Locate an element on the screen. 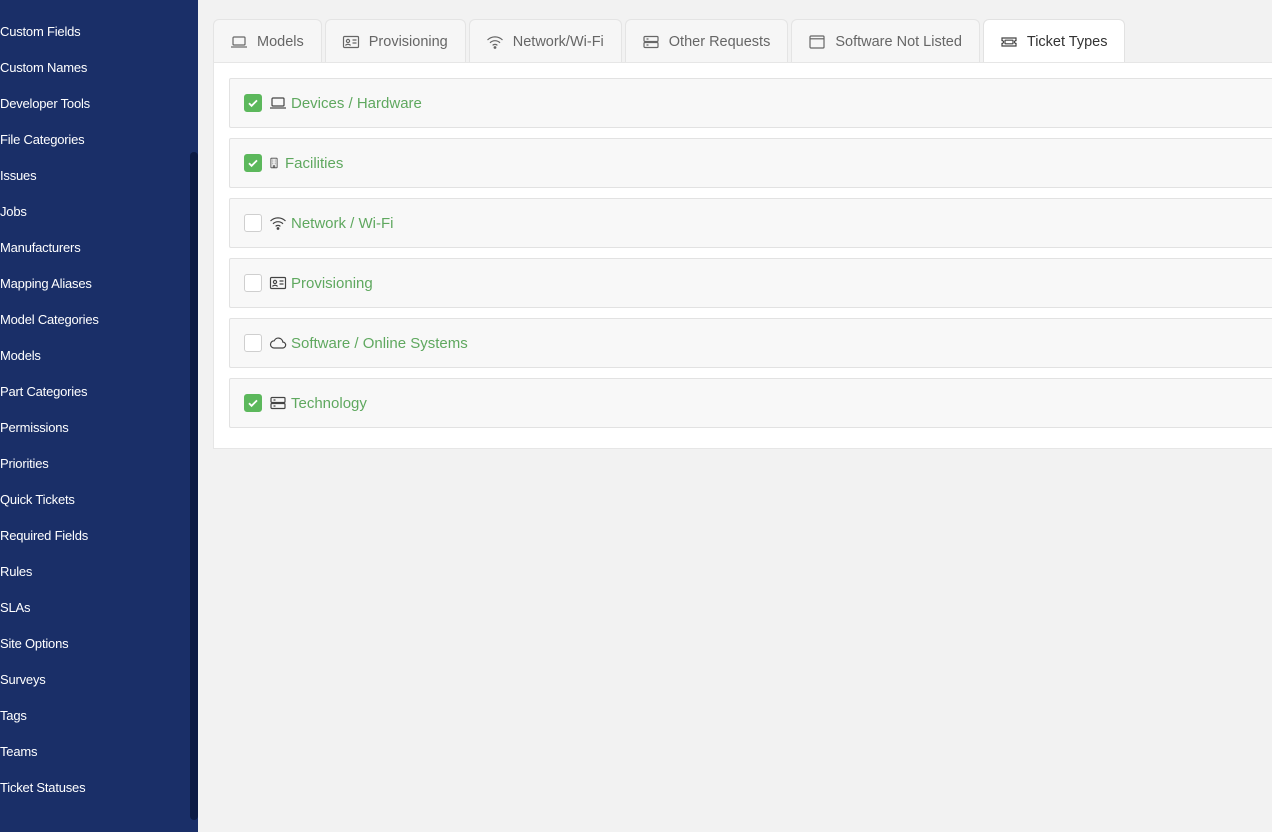 The width and height of the screenshot is (1272, 832). tab-provisioning-label: Provisioning is located at coordinates (408, 41).